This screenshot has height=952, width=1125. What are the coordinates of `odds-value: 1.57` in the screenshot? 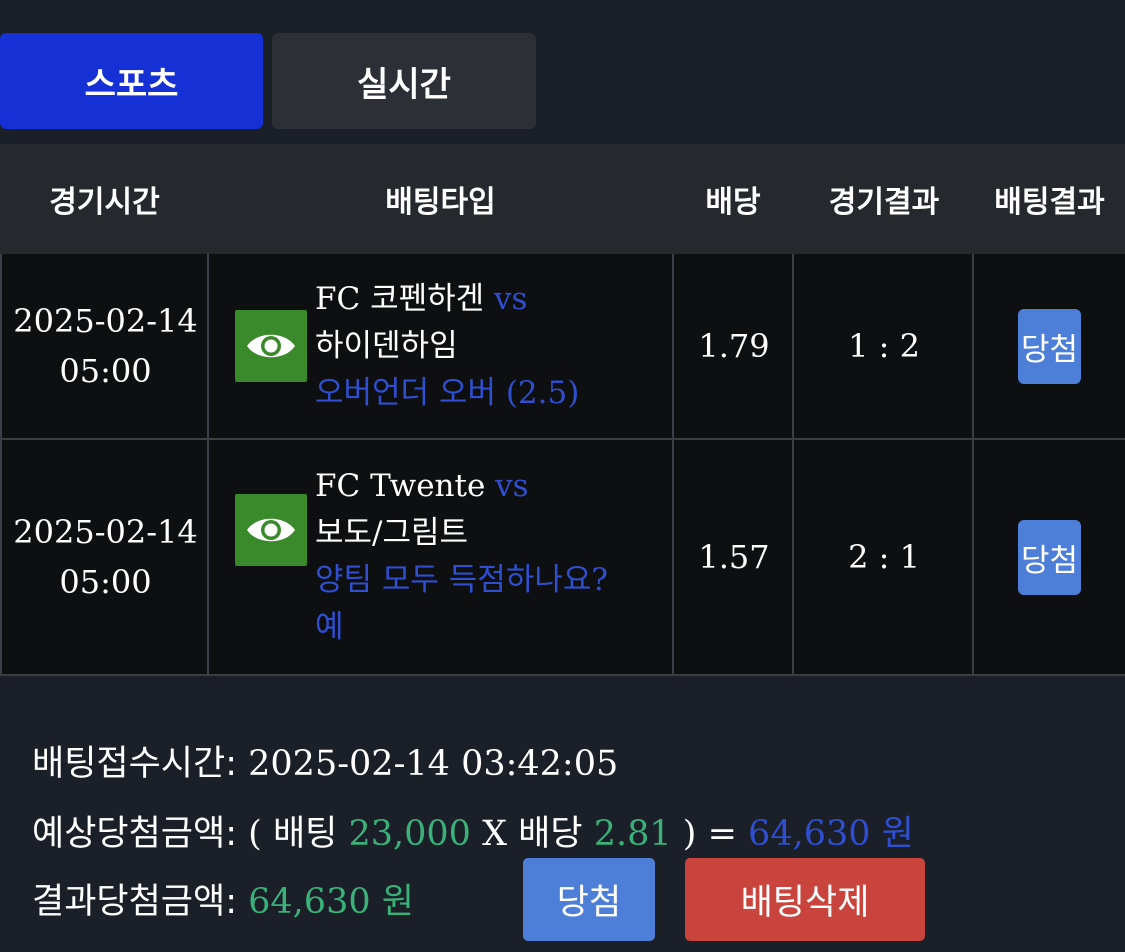 It's located at (733, 557).